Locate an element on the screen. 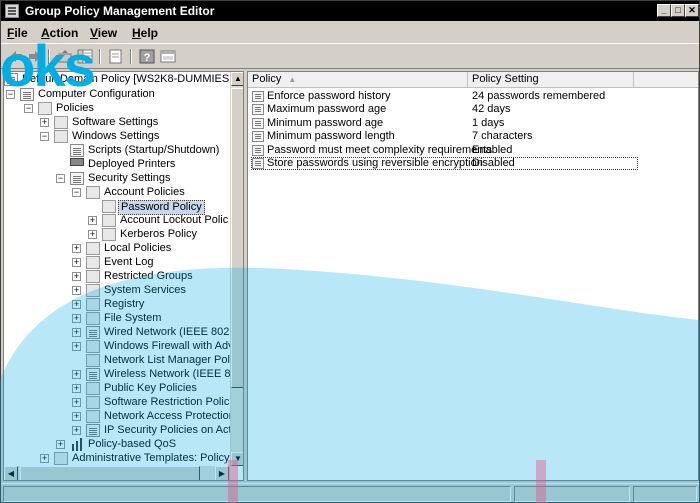 This screenshot has height=503, width=700. tree-hscroll-thumb is located at coordinates (110, 473).